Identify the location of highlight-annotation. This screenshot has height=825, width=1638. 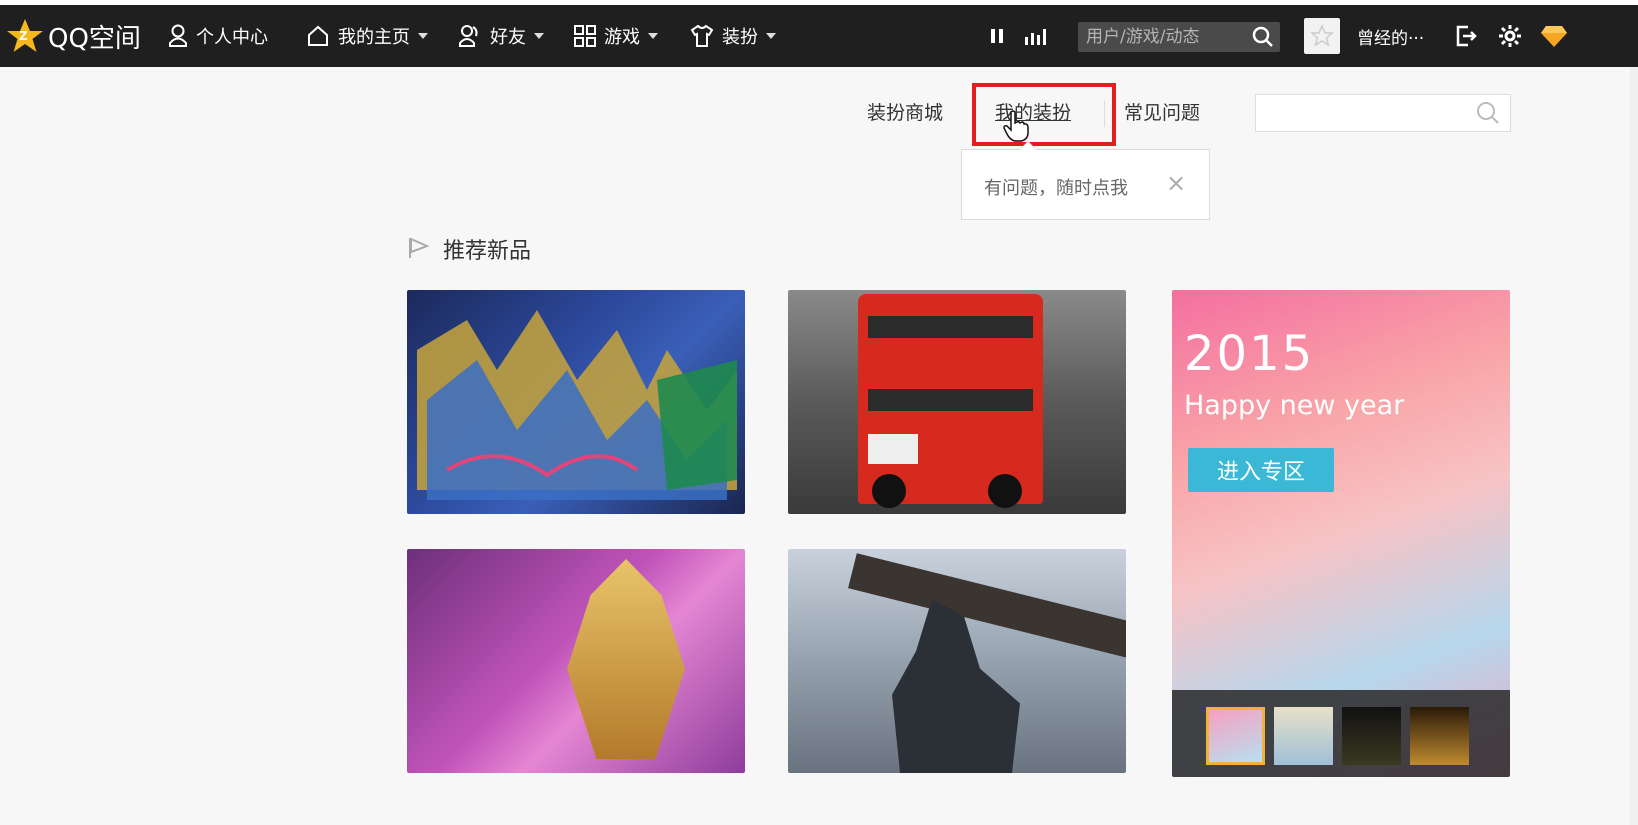
(1044, 114).